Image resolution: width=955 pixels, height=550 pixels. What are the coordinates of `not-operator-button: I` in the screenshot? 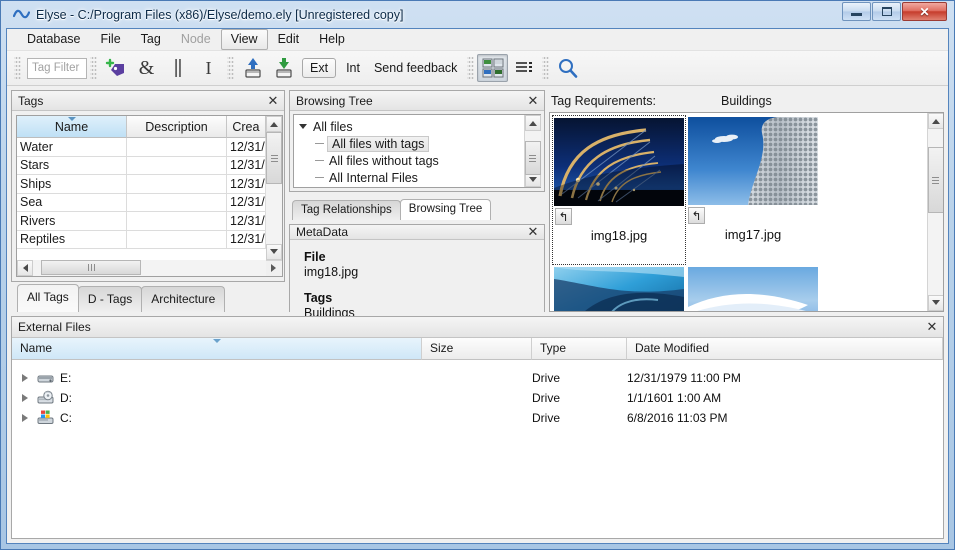 It's located at (208, 68).